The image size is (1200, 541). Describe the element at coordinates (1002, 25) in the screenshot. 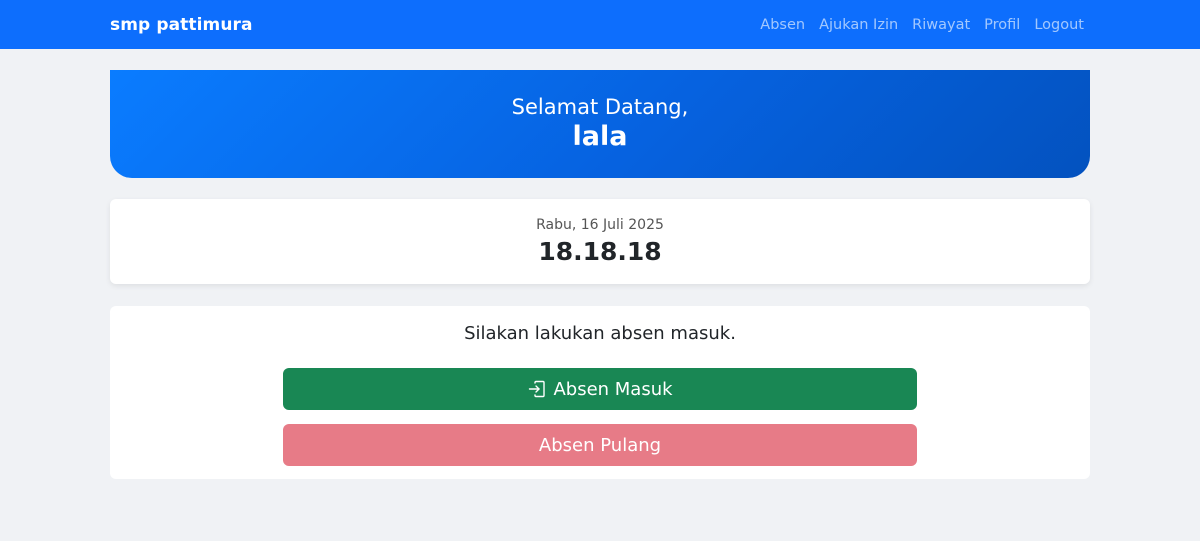

I see `nav-link-profil: Profil` at that location.